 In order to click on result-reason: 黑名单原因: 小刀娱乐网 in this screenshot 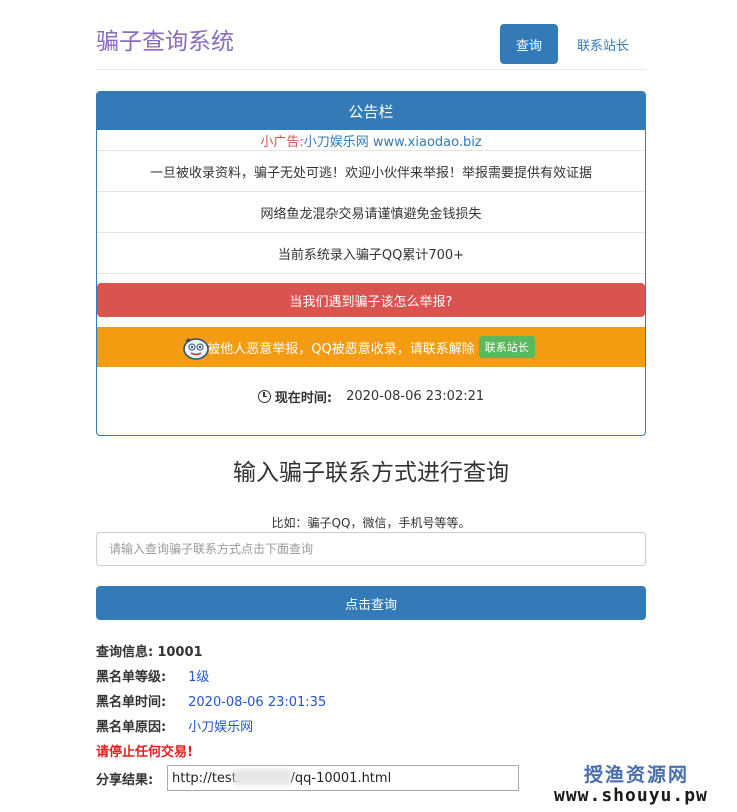, I will do `click(174, 725)`.